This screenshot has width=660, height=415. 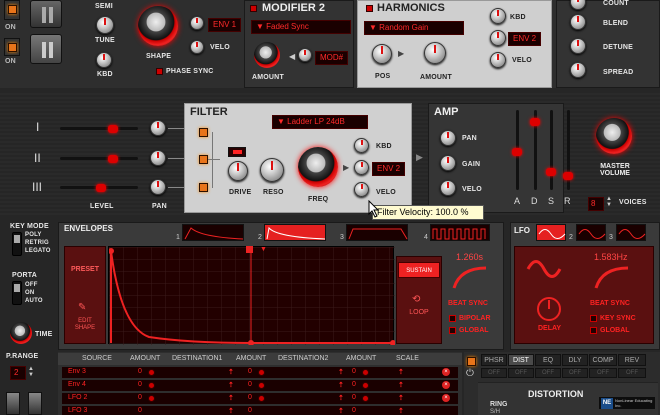 What do you see at coordinates (419, 270) in the screenshot?
I see `env-sustain-button: SUSTAIN` at bounding box center [419, 270].